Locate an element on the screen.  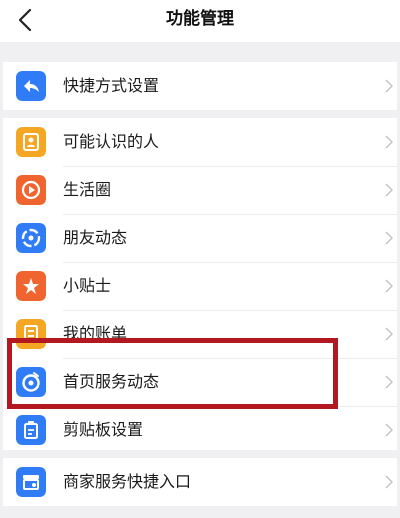
contact-card-icon is located at coordinates (31, 142).